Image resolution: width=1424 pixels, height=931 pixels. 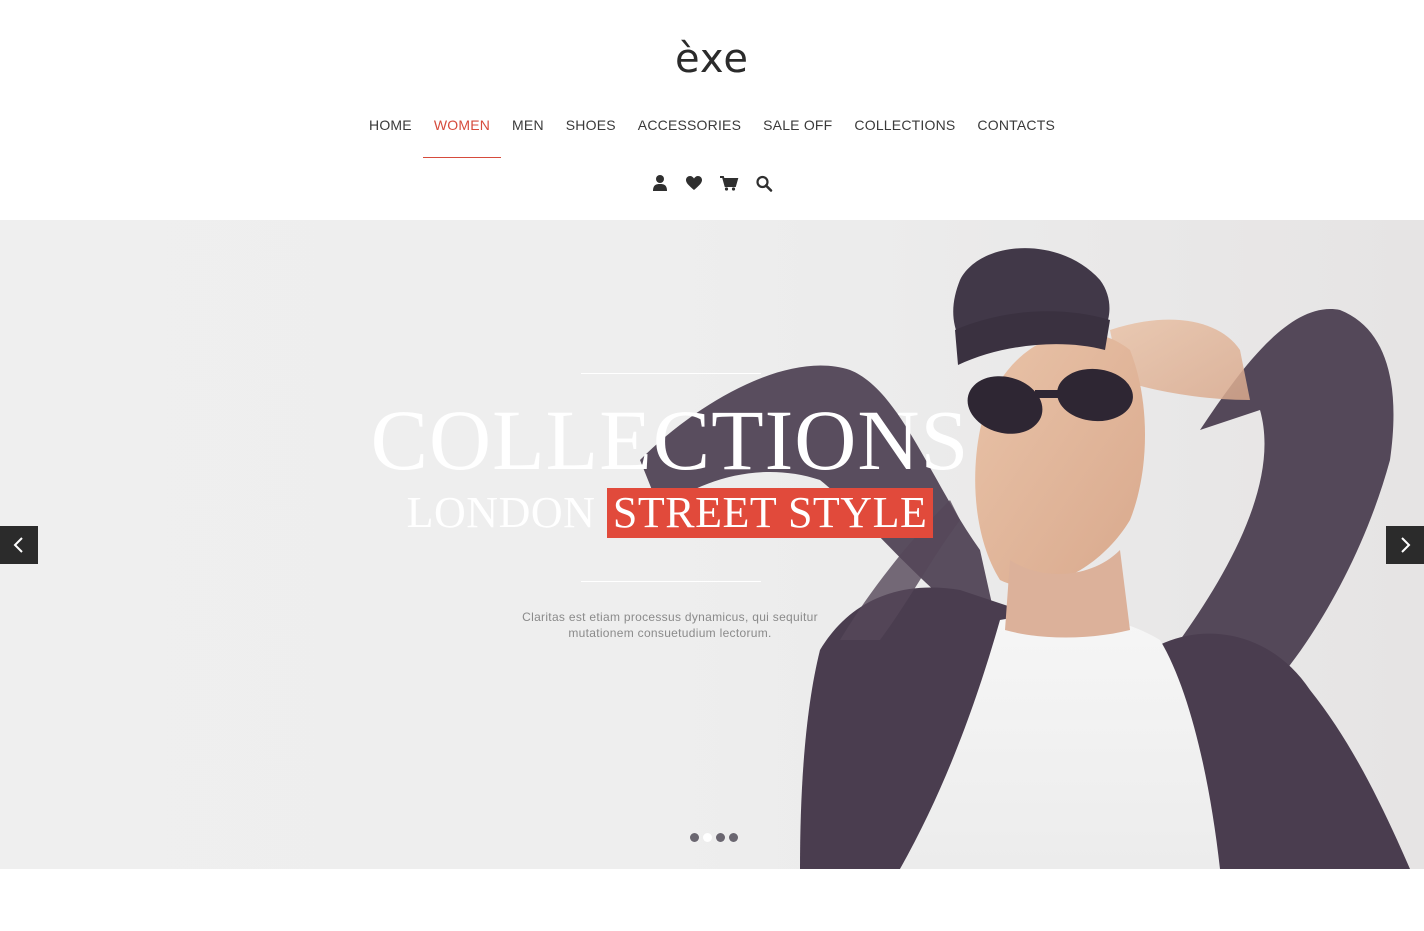 What do you see at coordinates (390, 137) in the screenshot?
I see `nav-home: HOME` at bounding box center [390, 137].